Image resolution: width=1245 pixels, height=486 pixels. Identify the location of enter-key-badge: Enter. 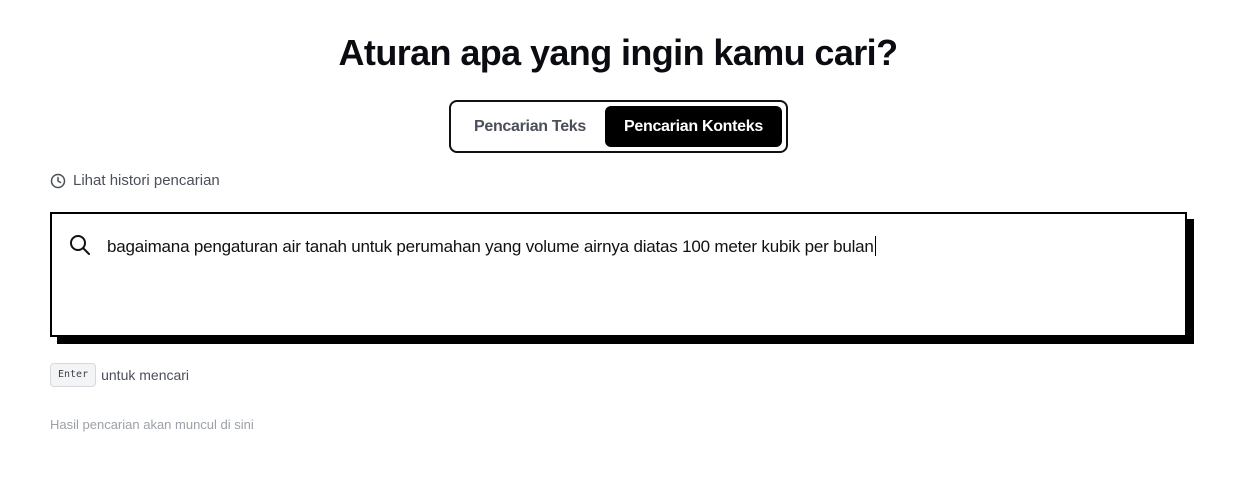
(73, 375).